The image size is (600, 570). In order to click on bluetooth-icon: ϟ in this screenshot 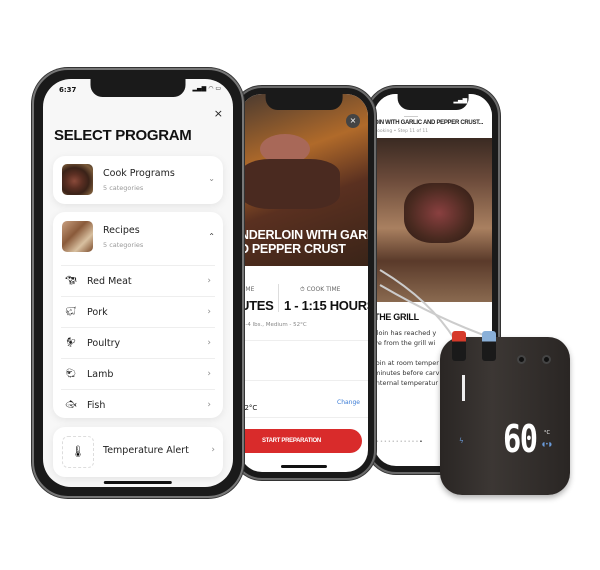, I will do `click(461, 441)`.